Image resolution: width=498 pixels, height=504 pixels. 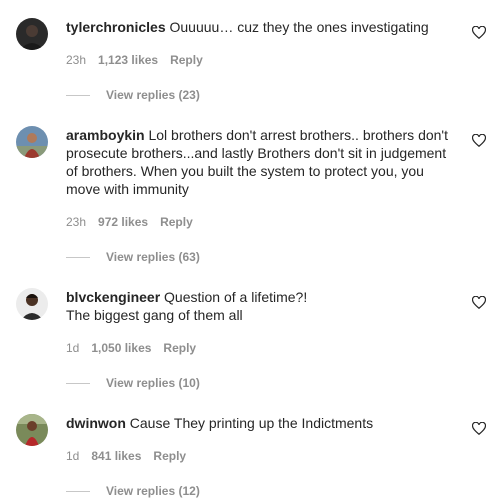 I want to click on view-replies-button: View replies (12), so click(x=133, y=491).